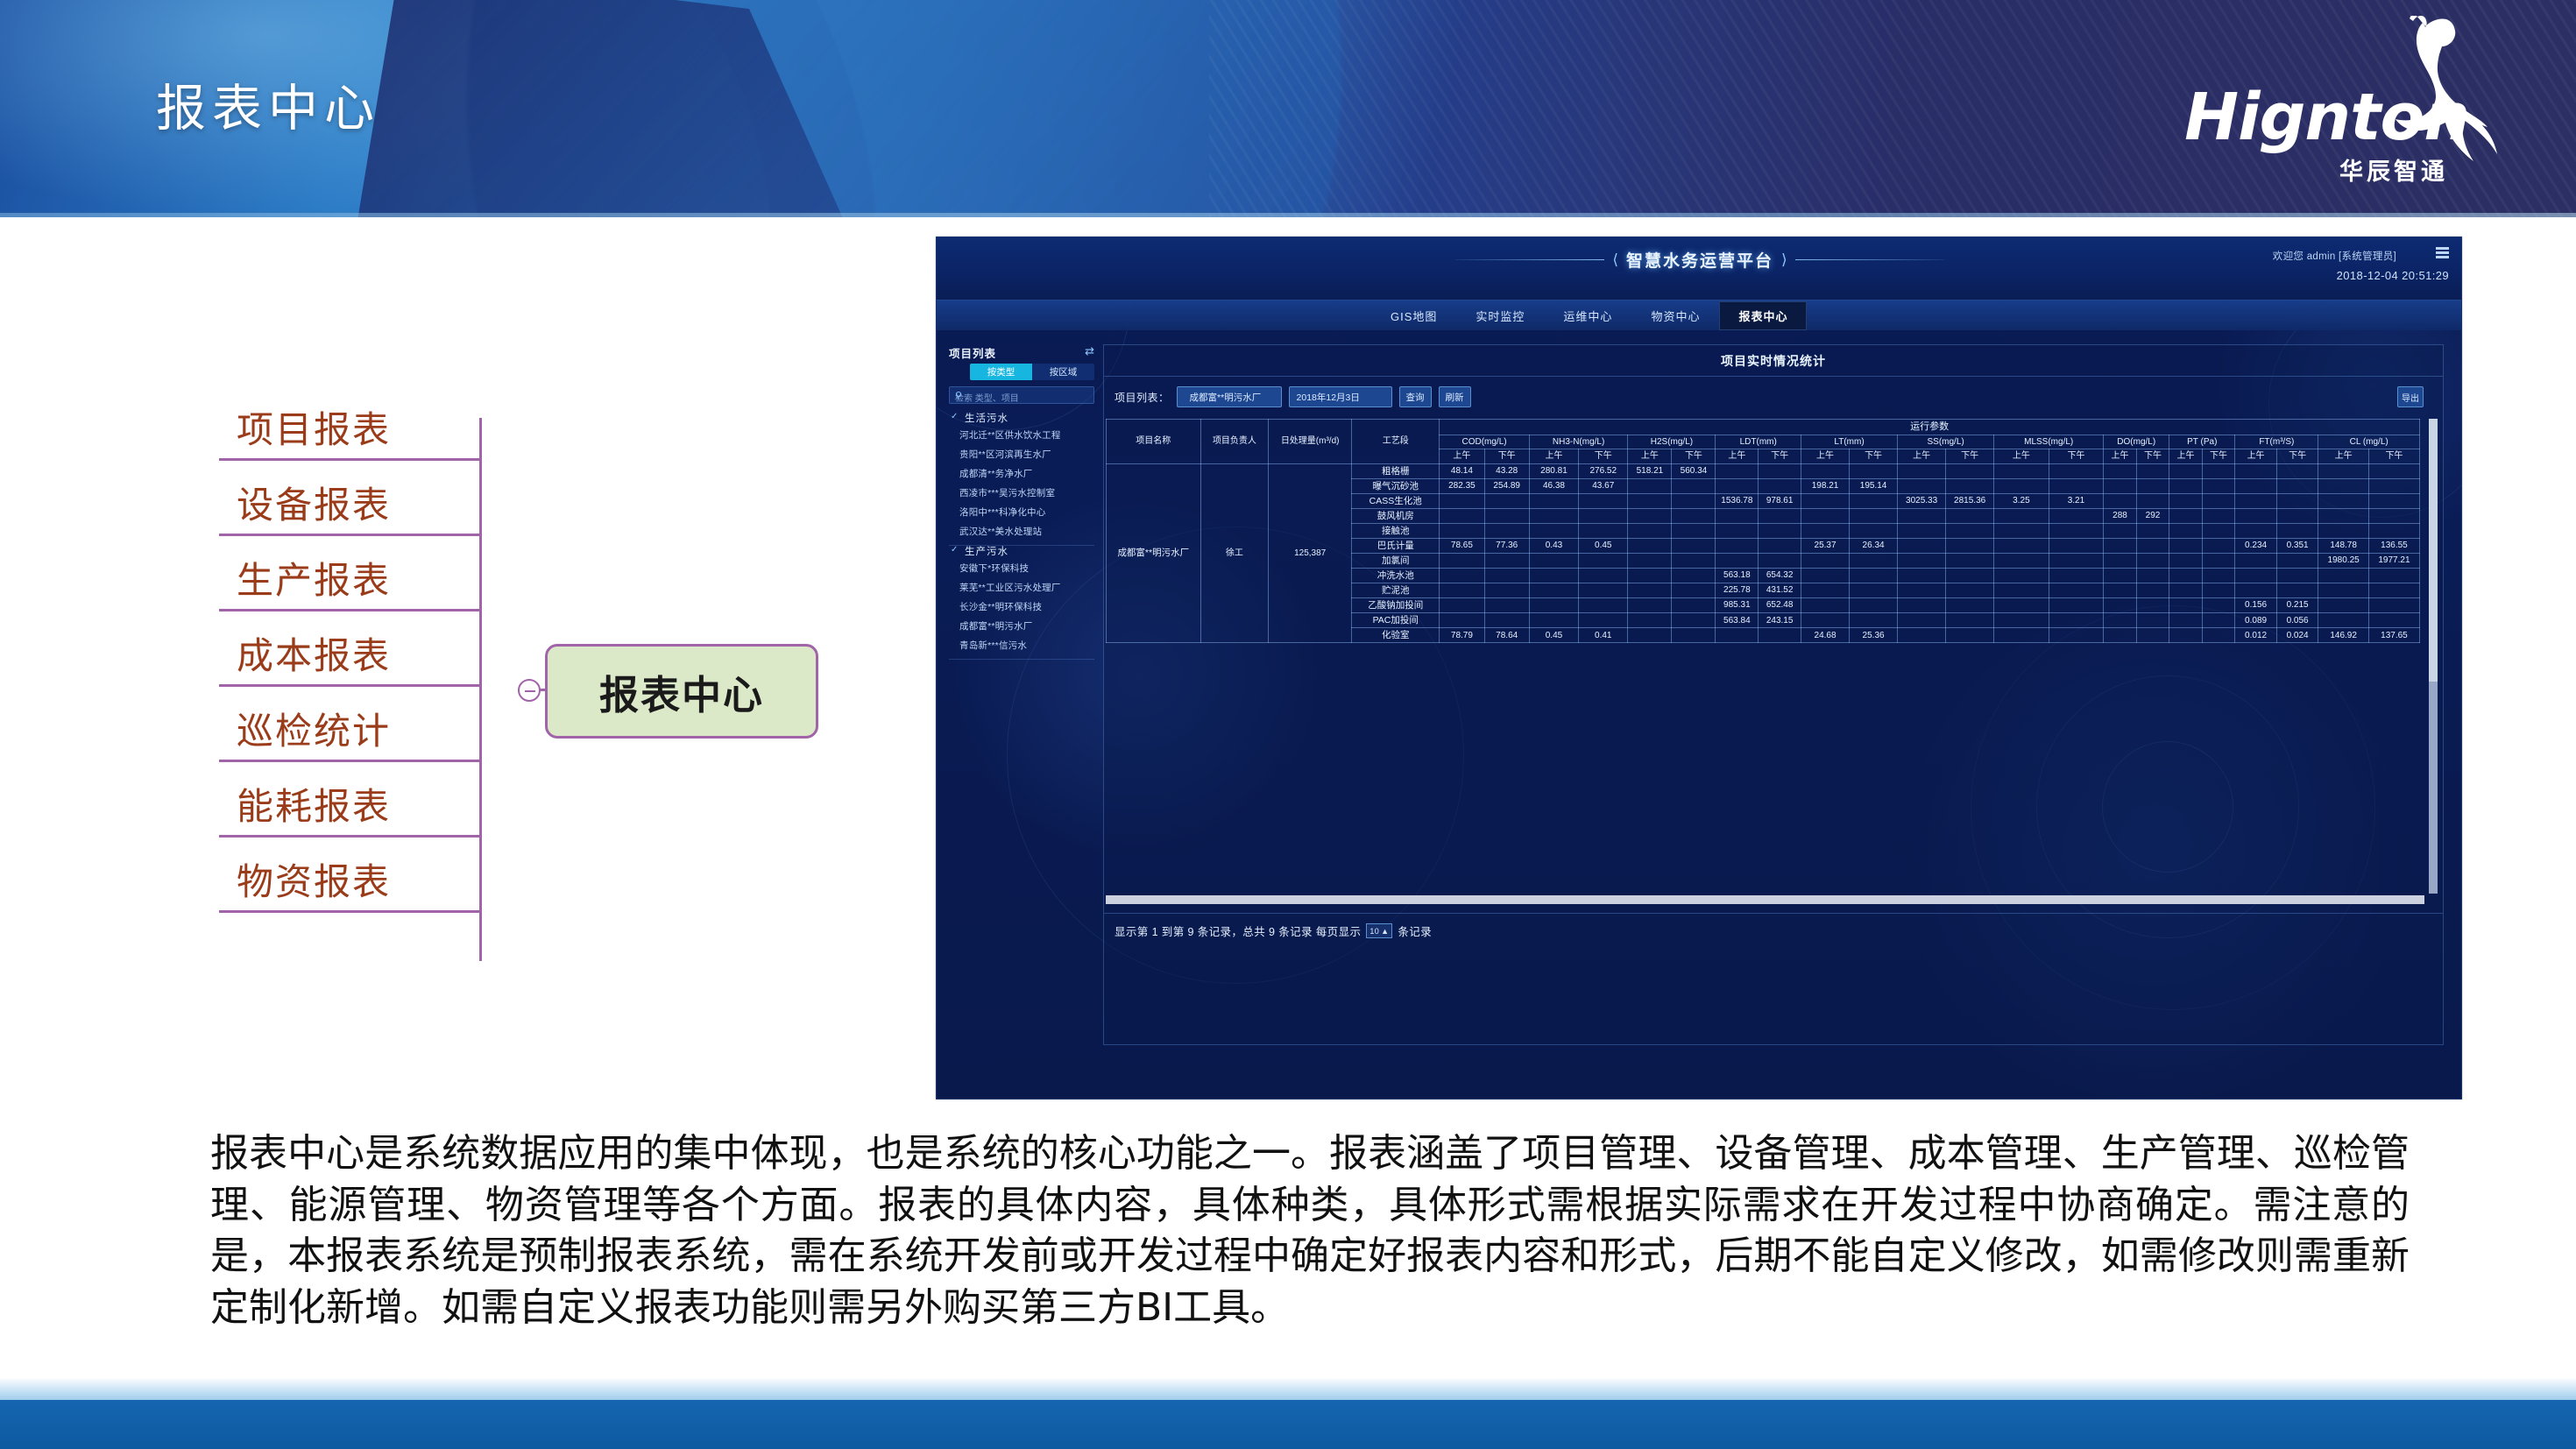  What do you see at coordinates (368, 498) in the screenshot?
I see `mindmap-branch-1: 设备报表` at bounding box center [368, 498].